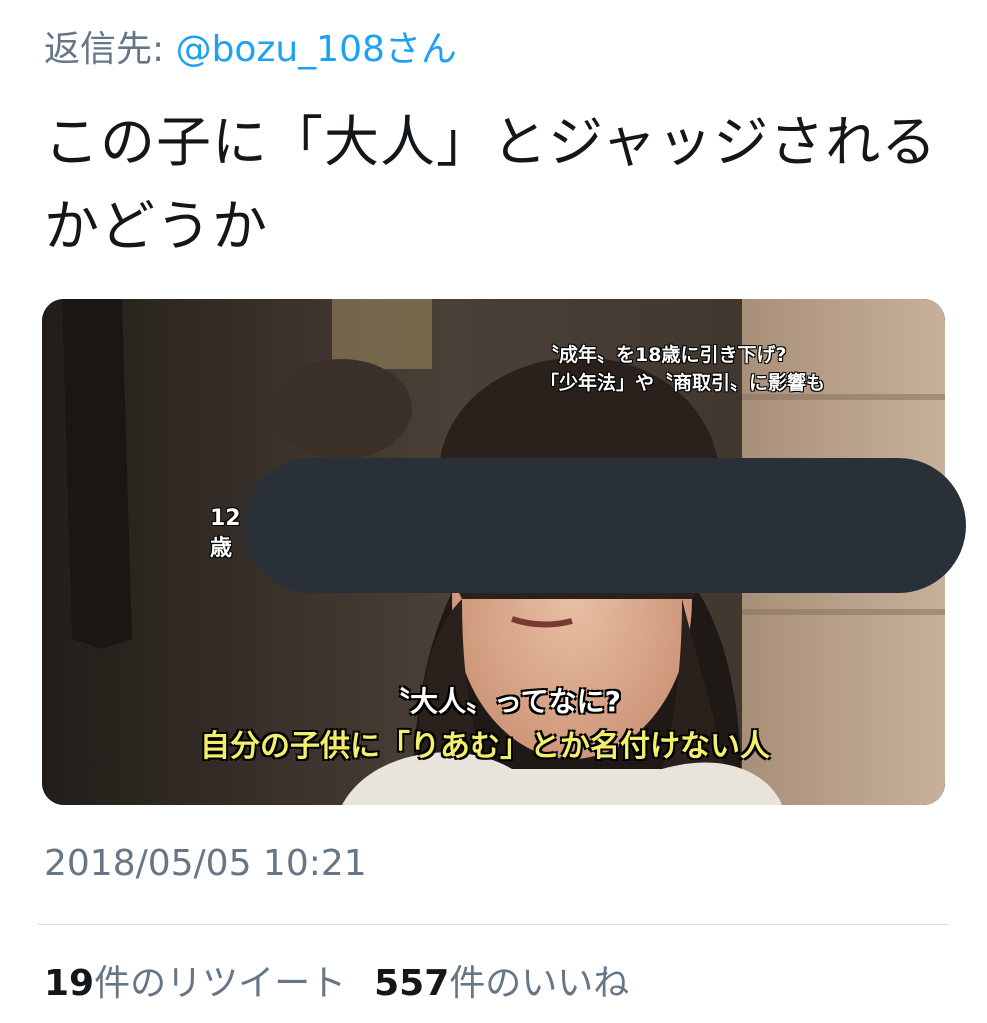  Describe the element at coordinates (220, 983) in the screenshot. I see `retweets-label: 件のリツイート` at that location.